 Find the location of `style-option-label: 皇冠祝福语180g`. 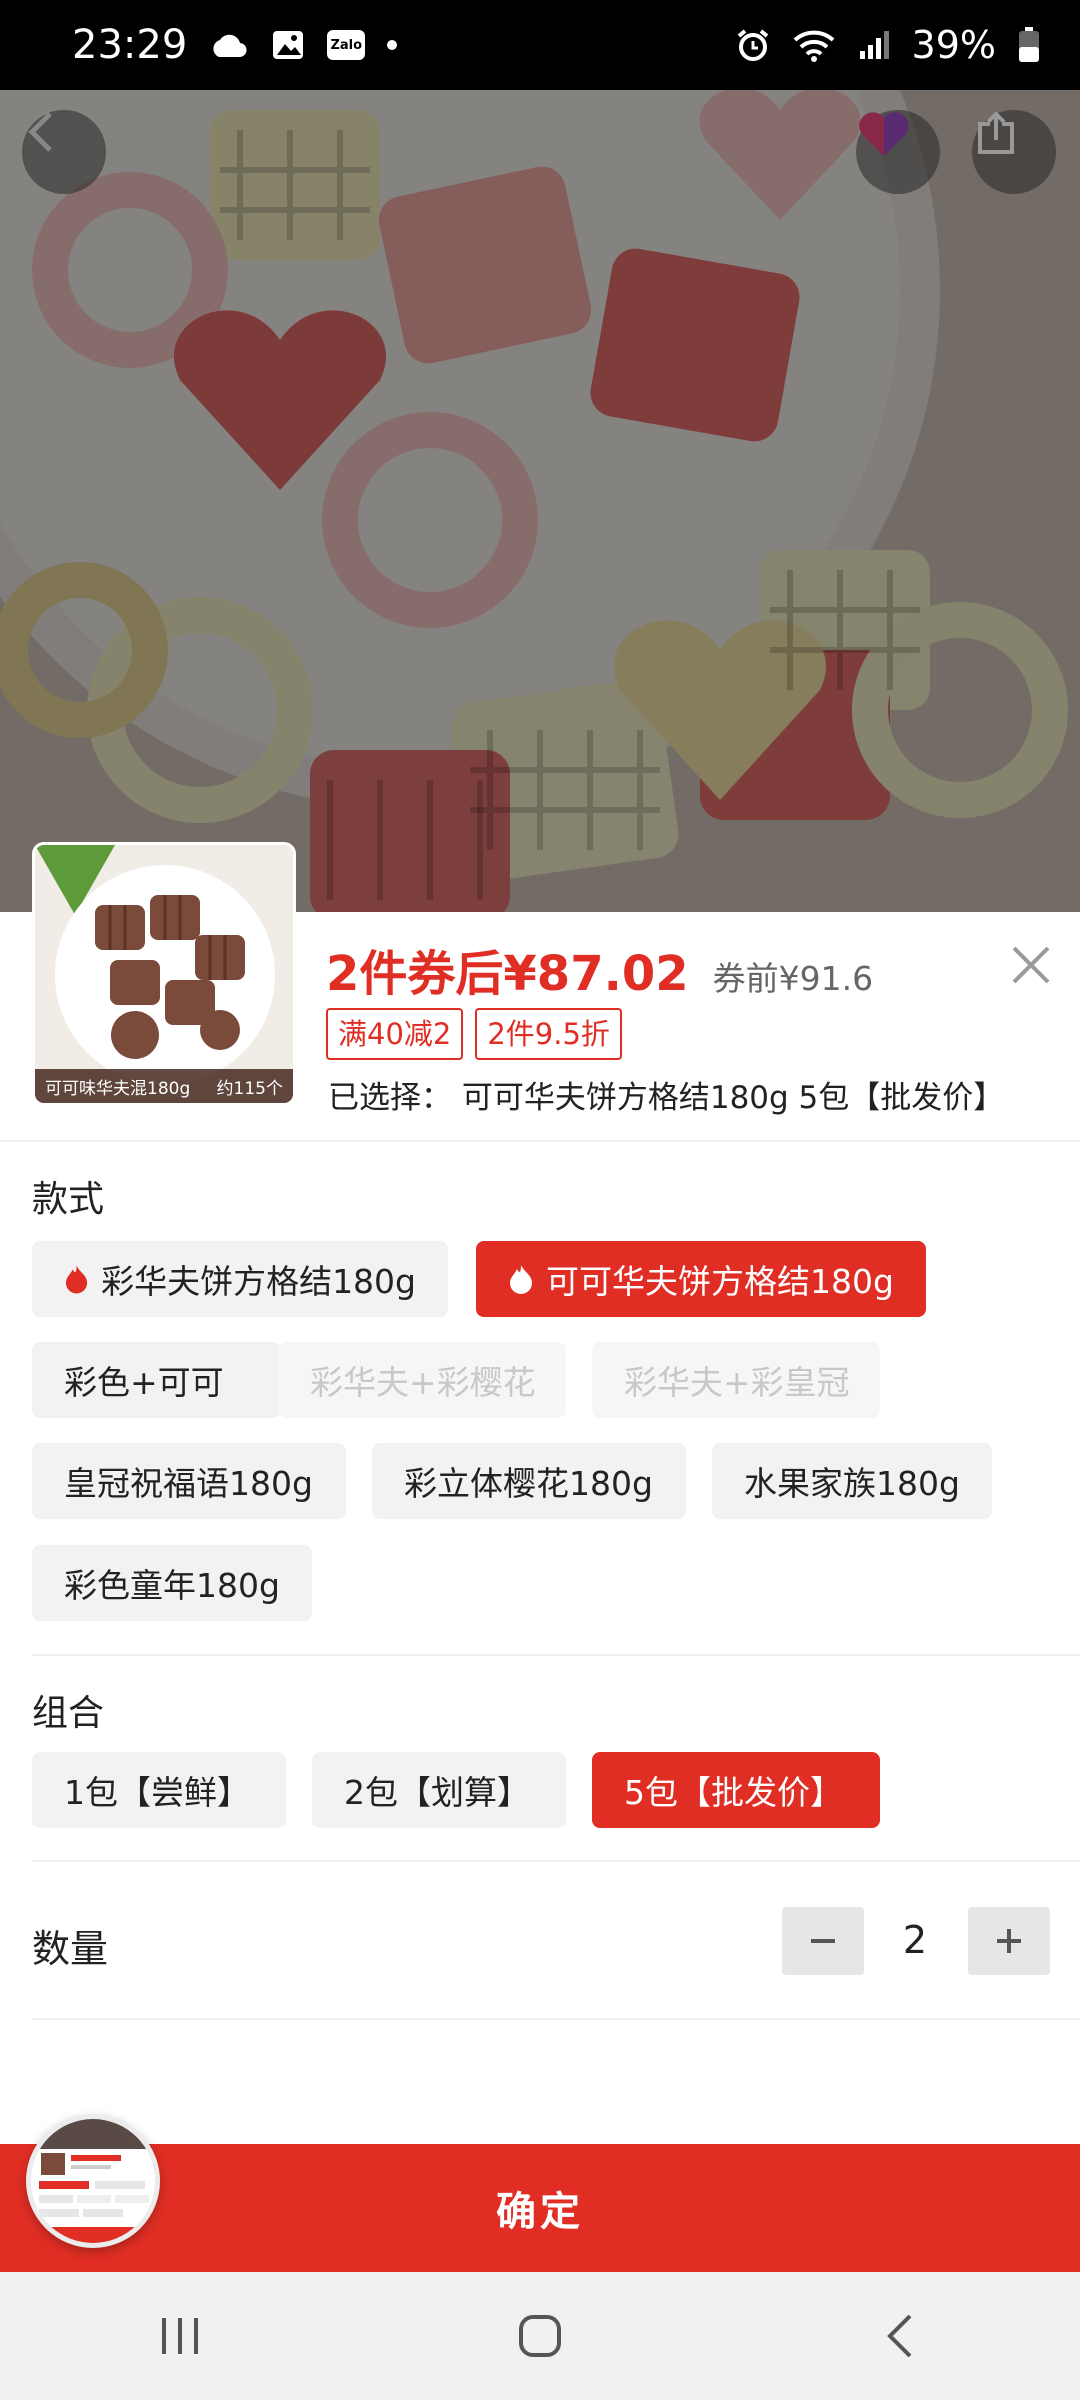

style-option-label: 皇冠祝福语180g is located at coordinates (188, 1483).